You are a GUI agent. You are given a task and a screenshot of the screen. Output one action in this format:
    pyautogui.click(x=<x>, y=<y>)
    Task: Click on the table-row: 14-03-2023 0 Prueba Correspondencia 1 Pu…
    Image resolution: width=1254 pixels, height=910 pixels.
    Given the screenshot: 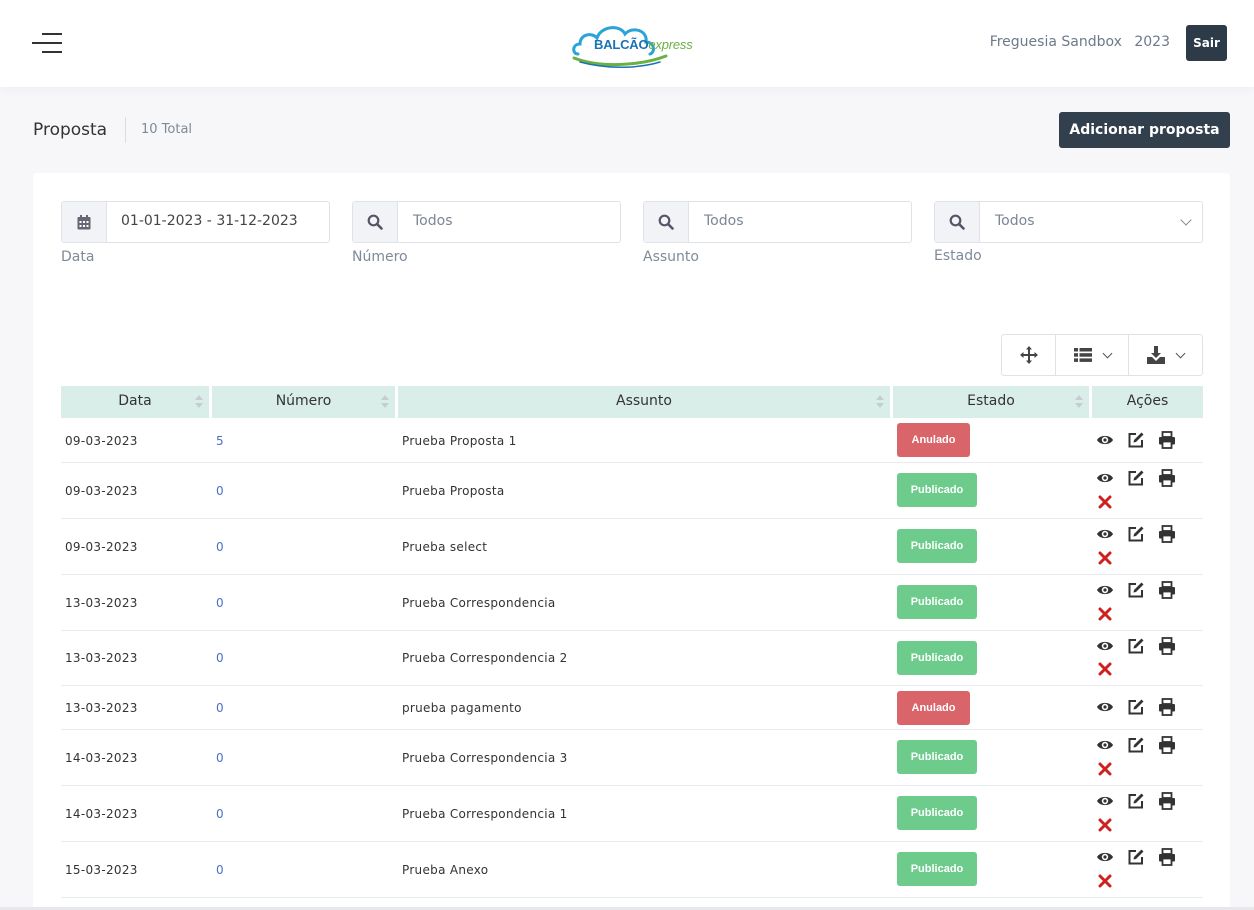 What is the action you would take?
    pyautogui.click(x=632, y=814)
    